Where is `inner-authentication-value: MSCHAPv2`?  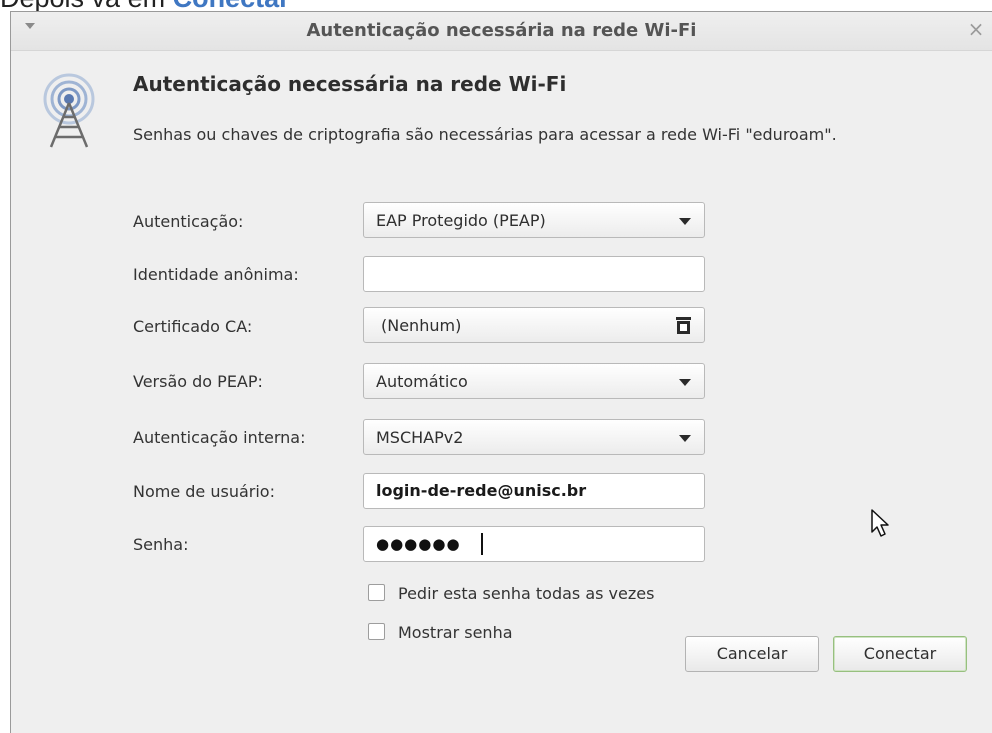
inner-authentication-value: MSCHAPv2 is located at coordinates (420, 437).